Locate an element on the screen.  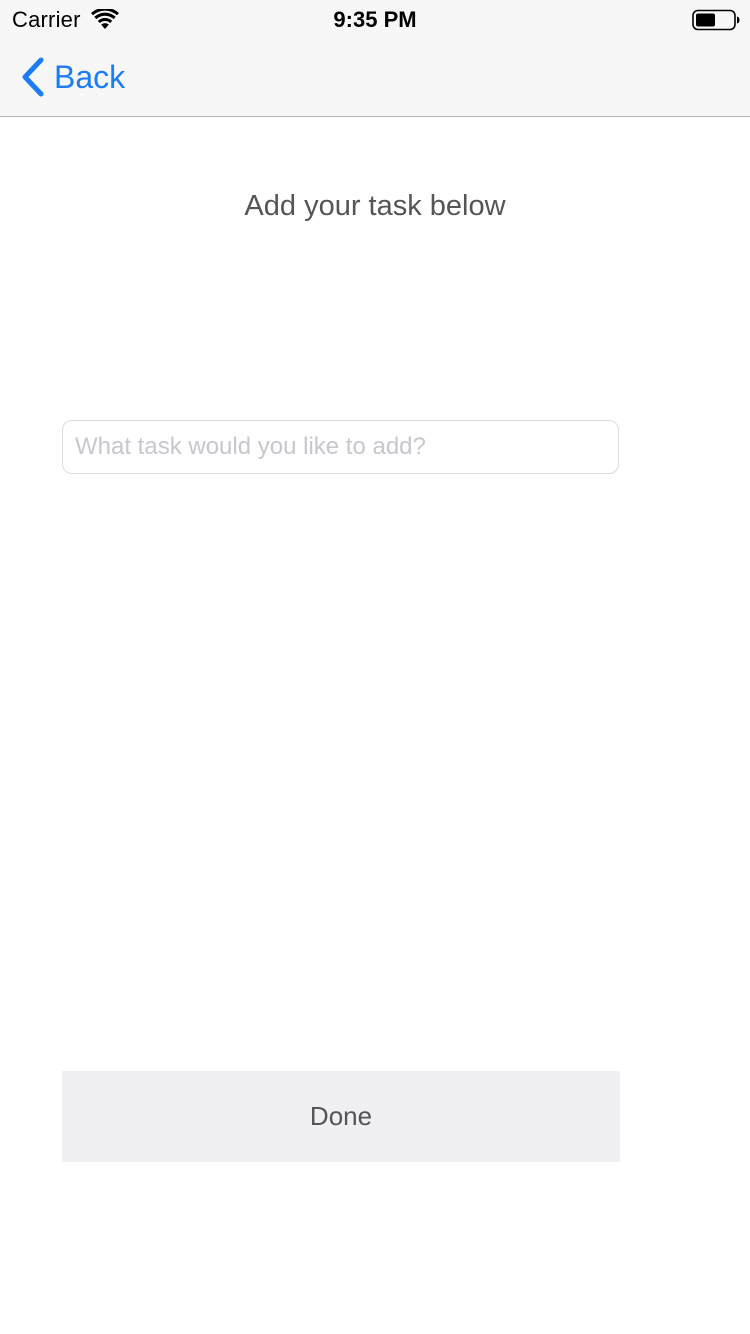
status-bar: Carrier 9:35 PM is located at coordinates (375, 20).